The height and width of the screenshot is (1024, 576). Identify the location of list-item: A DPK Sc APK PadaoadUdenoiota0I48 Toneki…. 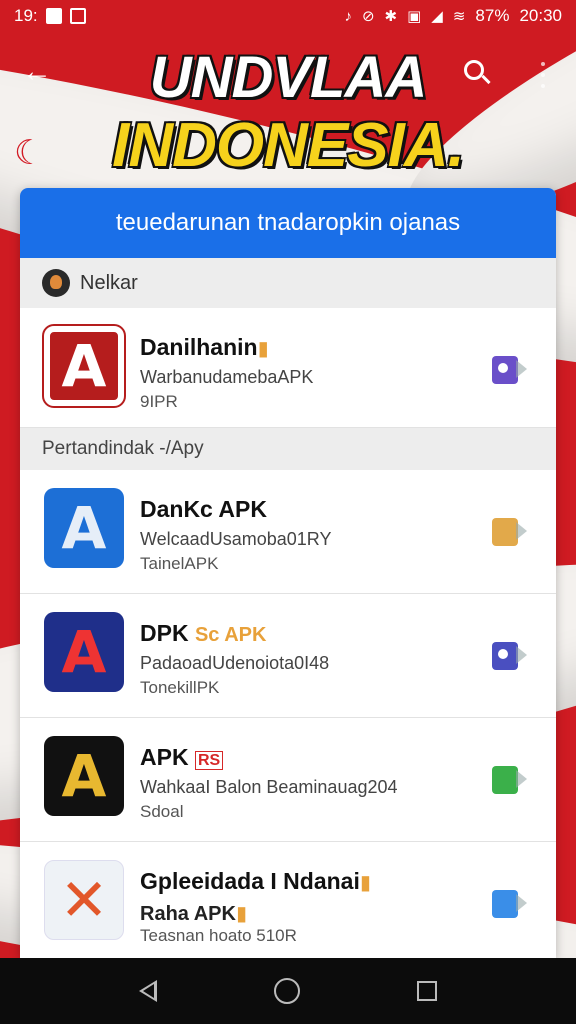
(288, 656).